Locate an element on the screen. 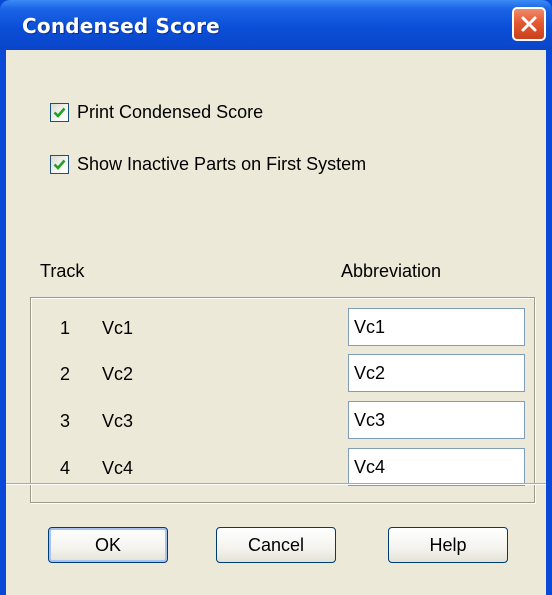 The image size is (552, 595). show-inactive-label: Show Inactive Parts on First System is located at coordinates (221, 164).